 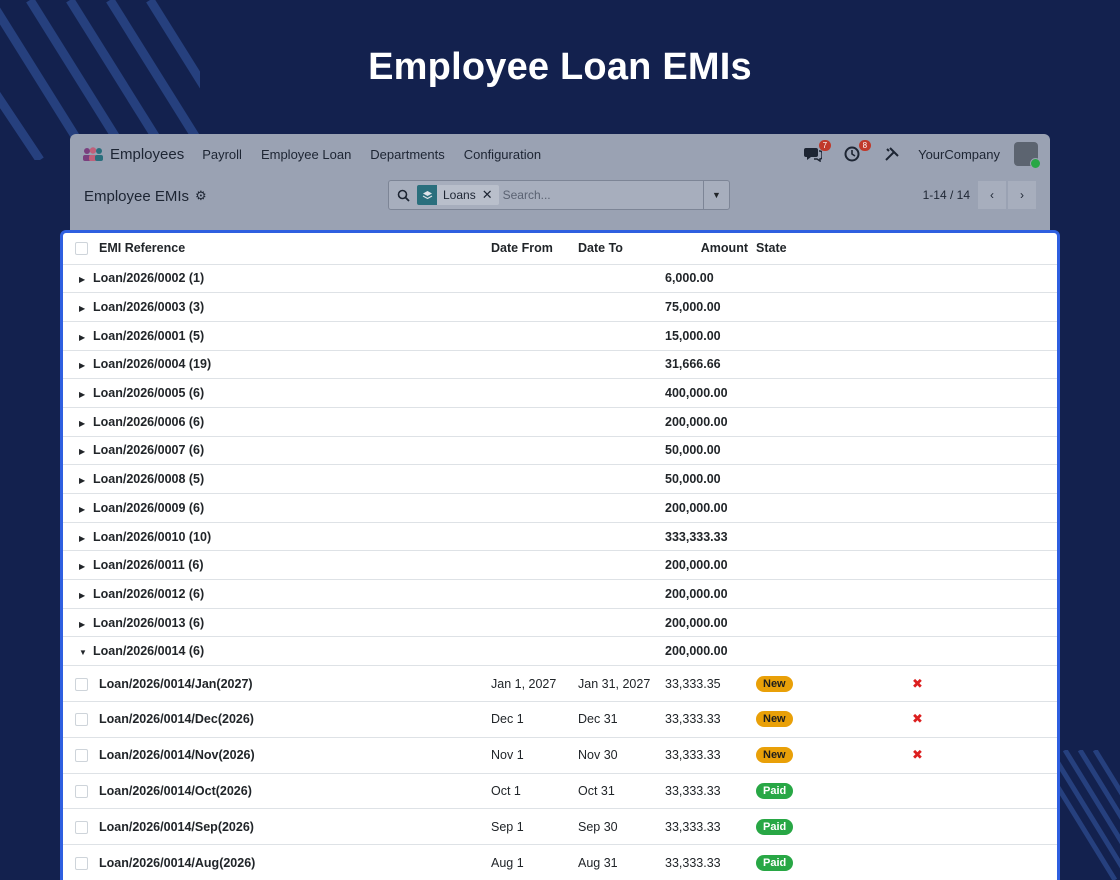 I want to click on pager-previous-button: ‹, so click(x=992, y=195).